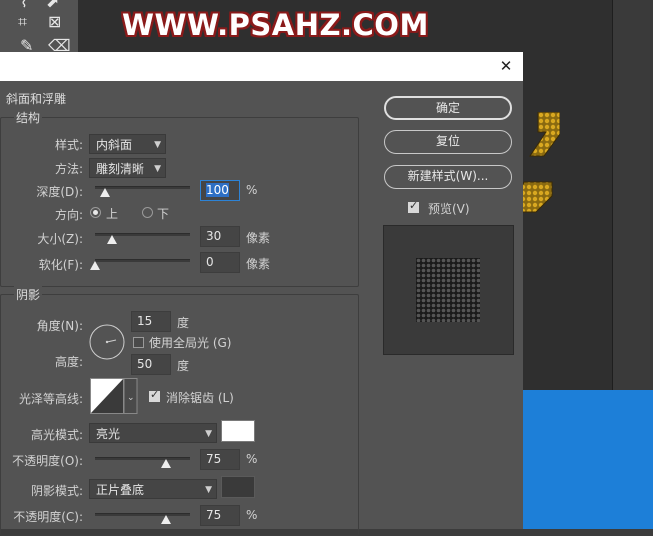 The width and height of the screenshot is (653, 536). What do you see at coordinates (588, 459) in the screenshot?
I see `desktop-background` at bounding box center [588, 459].